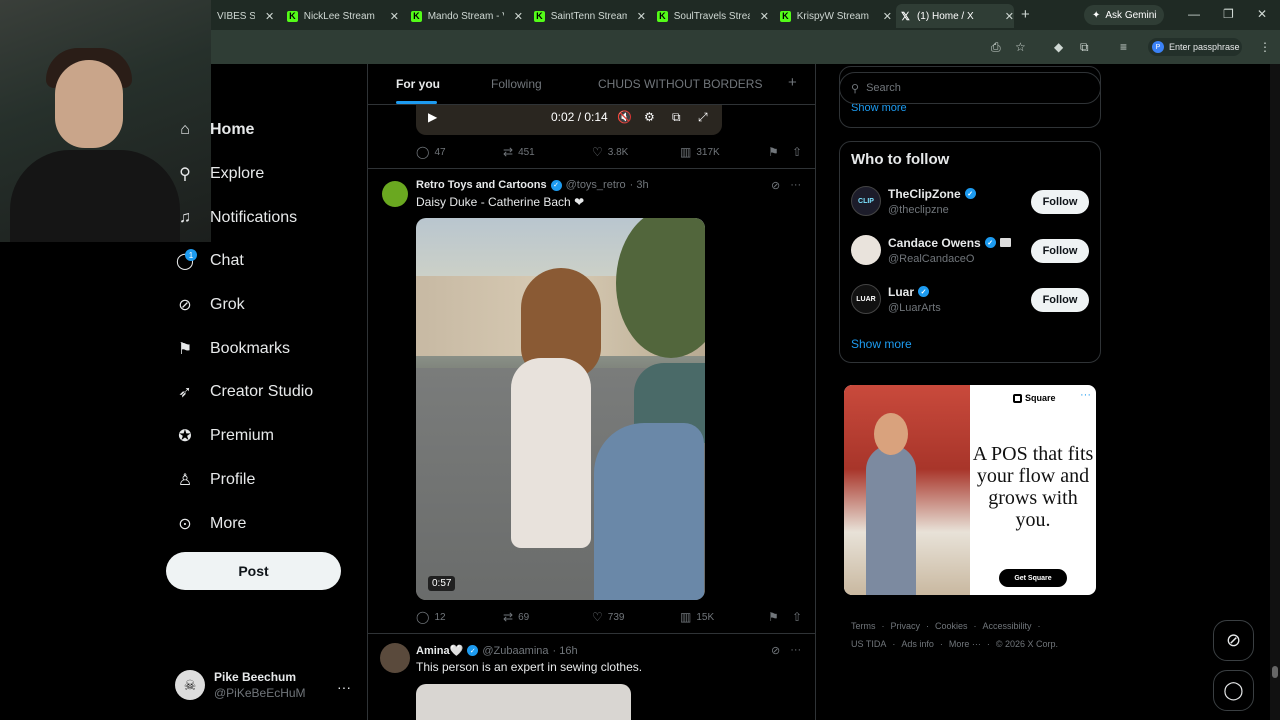  What do you see at coordinates (240, 685) in the screenshot?
I see `account-switcher: ☠ Pike Beechum @PiKeBeEcHuM` at bounding box center [240, 685].